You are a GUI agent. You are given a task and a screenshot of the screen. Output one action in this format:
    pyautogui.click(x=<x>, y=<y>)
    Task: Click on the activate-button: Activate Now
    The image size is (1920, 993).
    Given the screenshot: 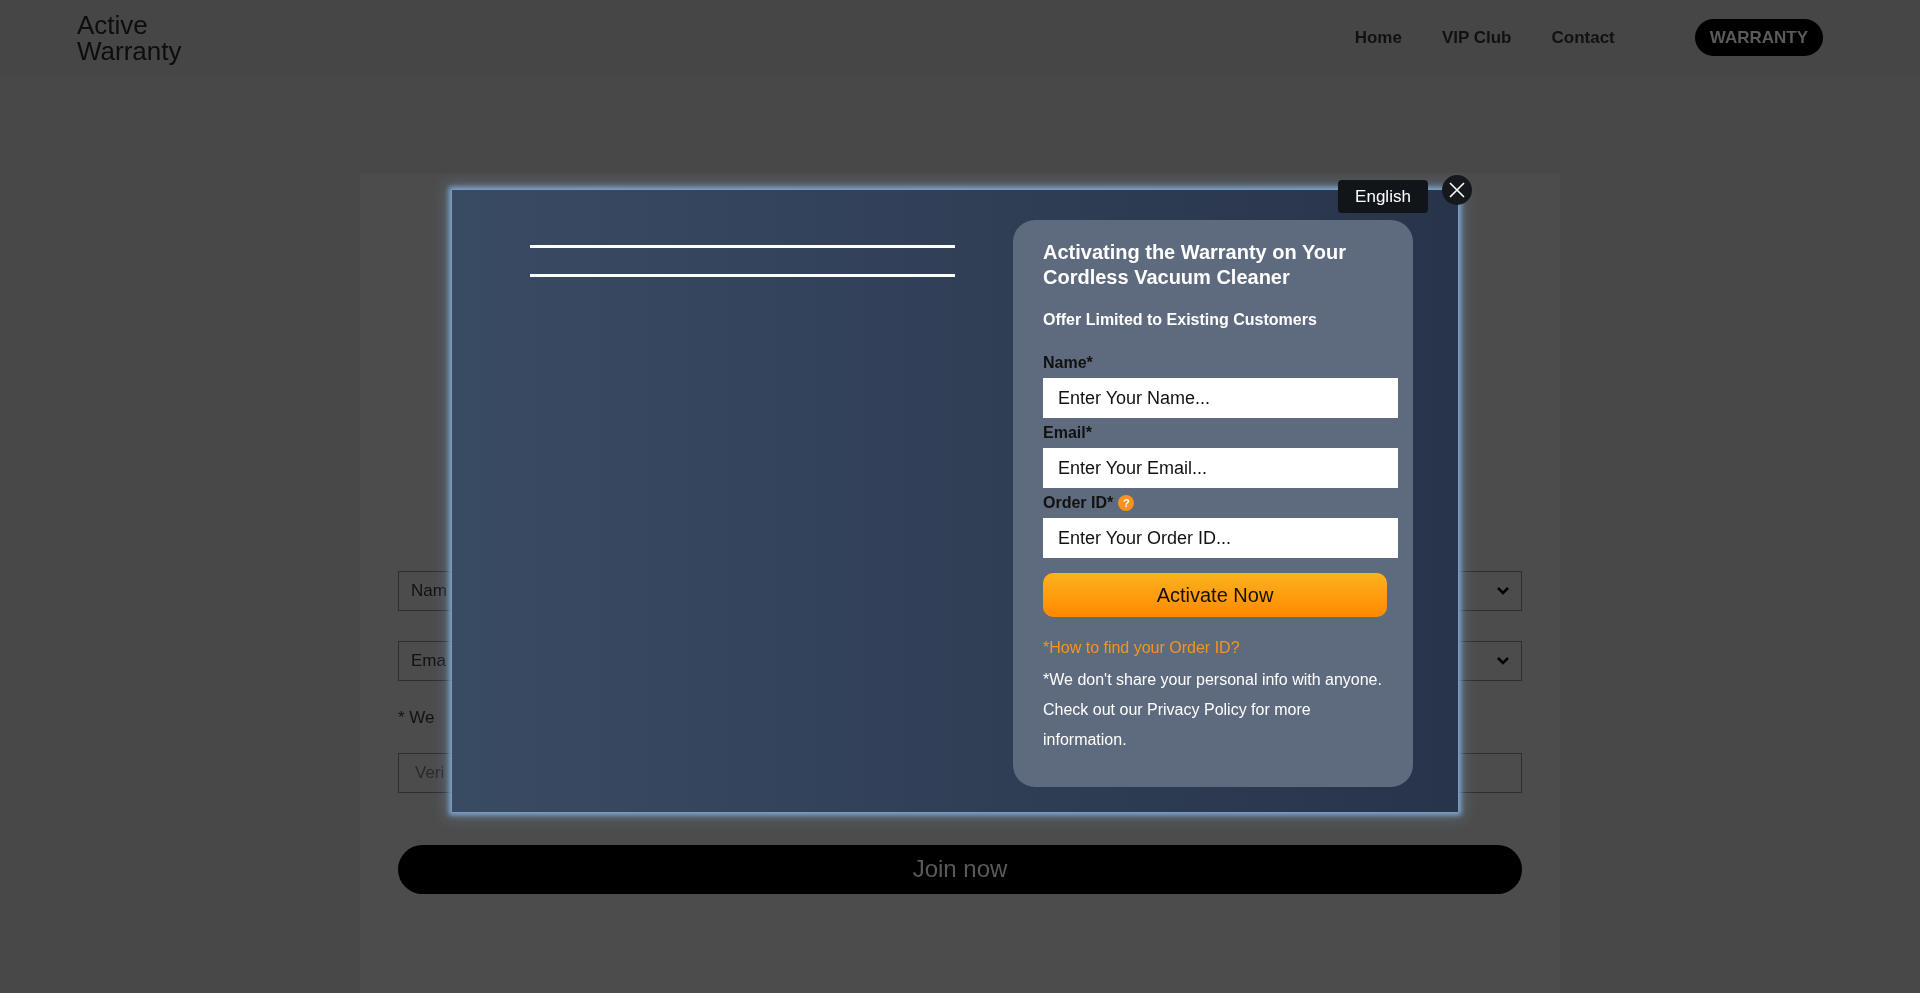 What is the action you would take?
    pyautogui.click(x=1215, y=595)
    